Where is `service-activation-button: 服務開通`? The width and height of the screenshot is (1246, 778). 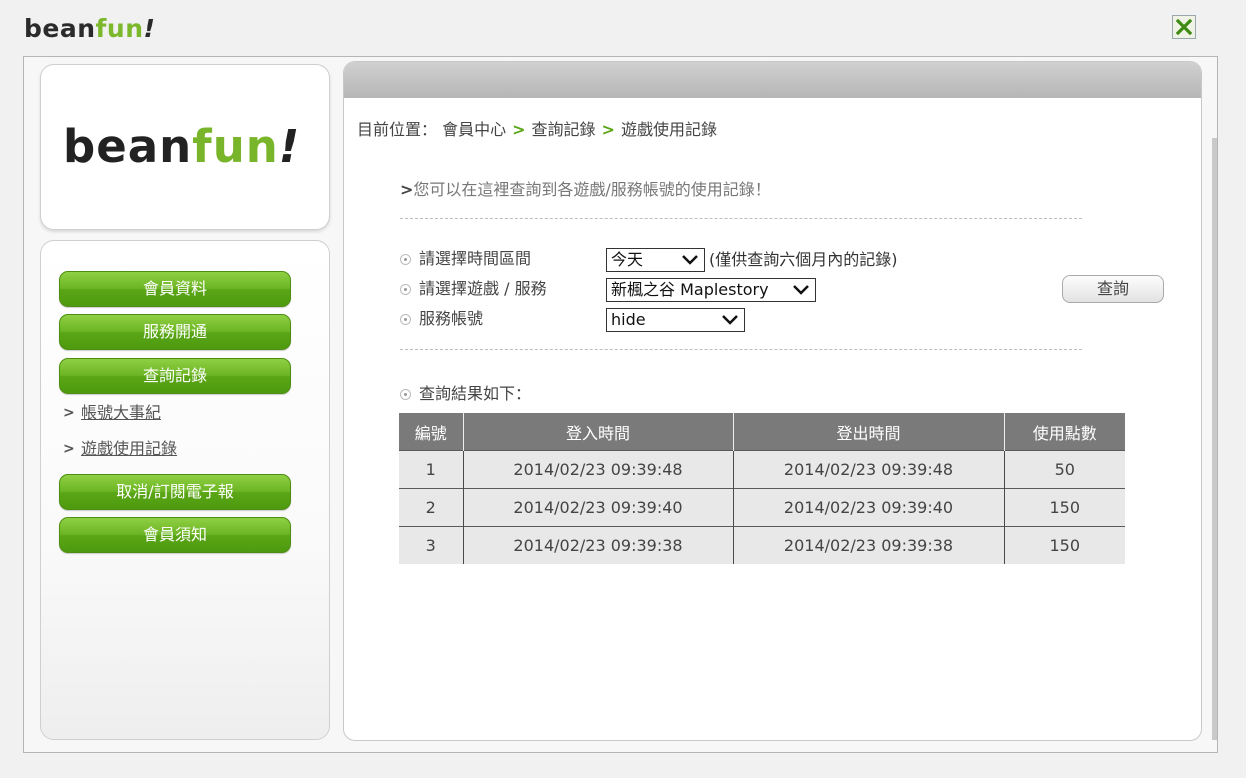 service-activation-button: 服務開通 is located at coordinates (175, 332).